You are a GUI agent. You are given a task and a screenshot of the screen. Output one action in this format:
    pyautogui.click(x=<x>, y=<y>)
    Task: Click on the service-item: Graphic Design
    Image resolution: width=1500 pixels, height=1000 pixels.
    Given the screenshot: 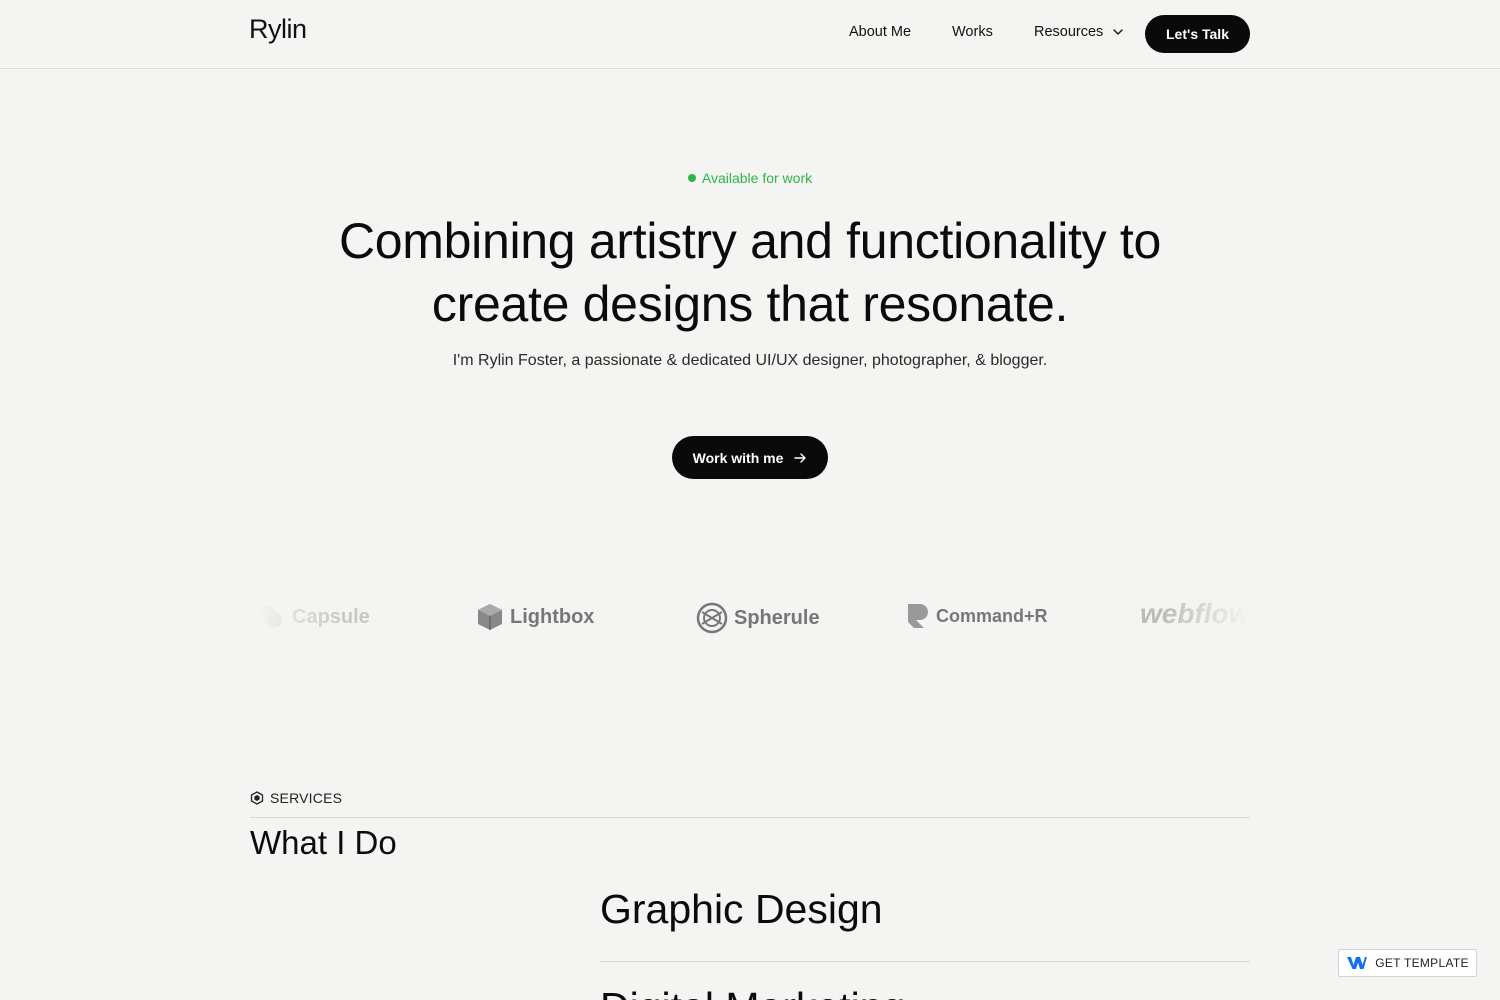 What is the action you would take?
    pyautogui.click(x=741, y=909)
    